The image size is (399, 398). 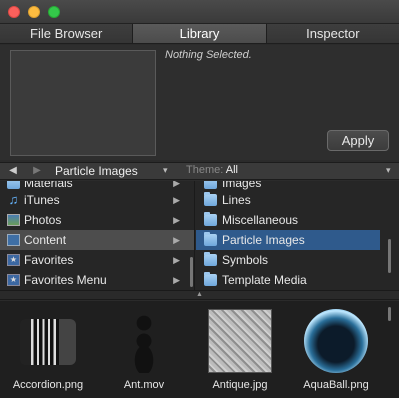 I want to click on pane-splitter: ▲, so click(x=199, y=295).